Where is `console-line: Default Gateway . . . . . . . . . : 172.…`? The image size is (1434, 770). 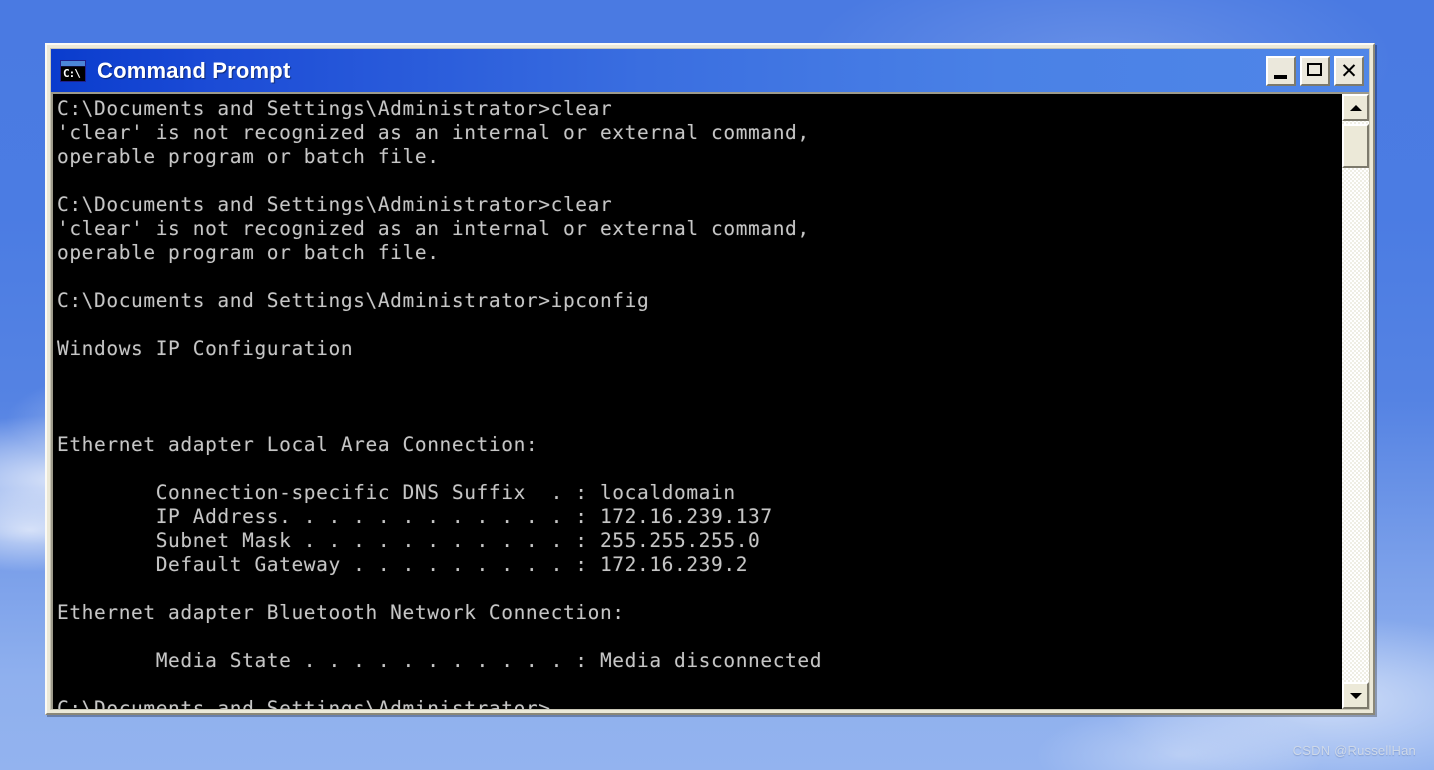 console-line: Default Gateway . . . . . . . . . : 172.… is located at coordinates (403, 564).